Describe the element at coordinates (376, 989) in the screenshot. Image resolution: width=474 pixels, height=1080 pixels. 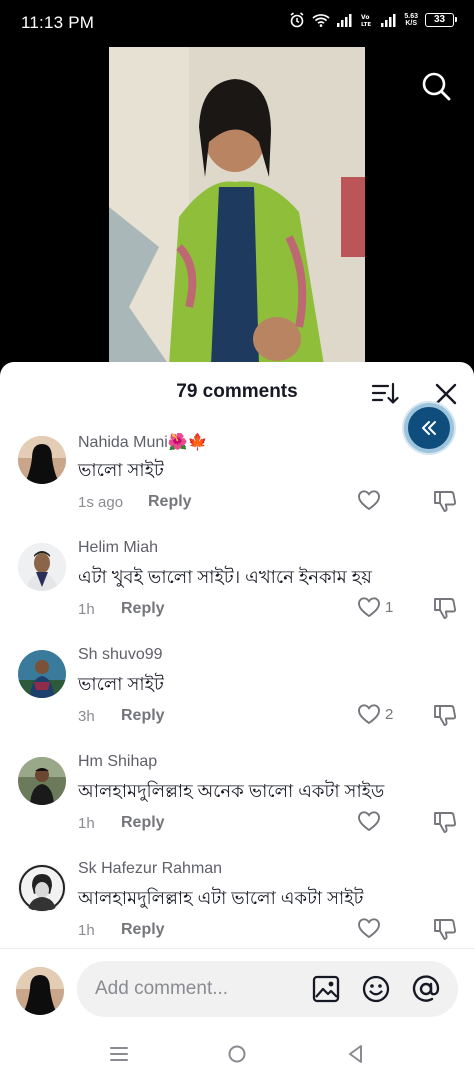
I see `emoji-icon` at that location.